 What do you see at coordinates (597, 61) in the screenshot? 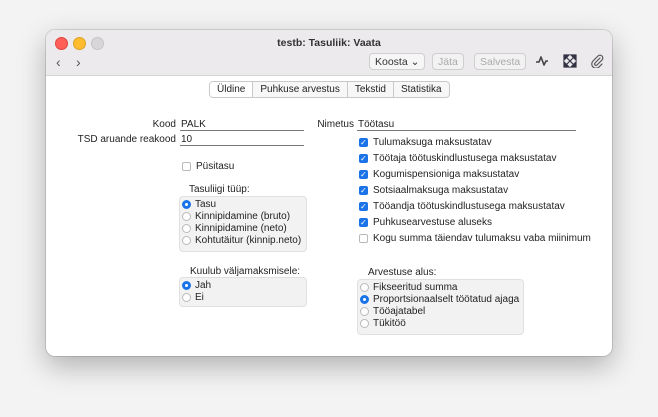
I see `paperclip-icon` at bounding box center [597, 61].